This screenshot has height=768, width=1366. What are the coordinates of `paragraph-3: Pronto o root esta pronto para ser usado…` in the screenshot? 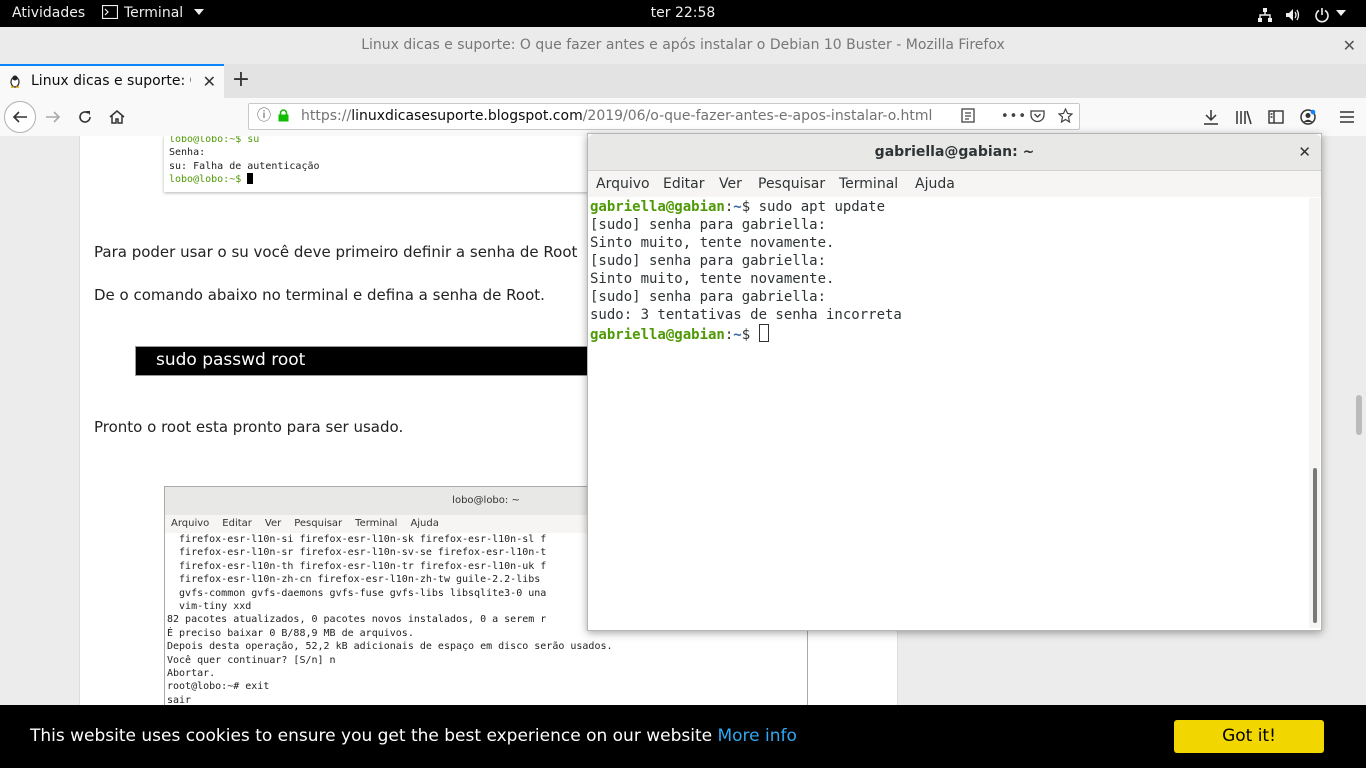 It's located at (249, 427).